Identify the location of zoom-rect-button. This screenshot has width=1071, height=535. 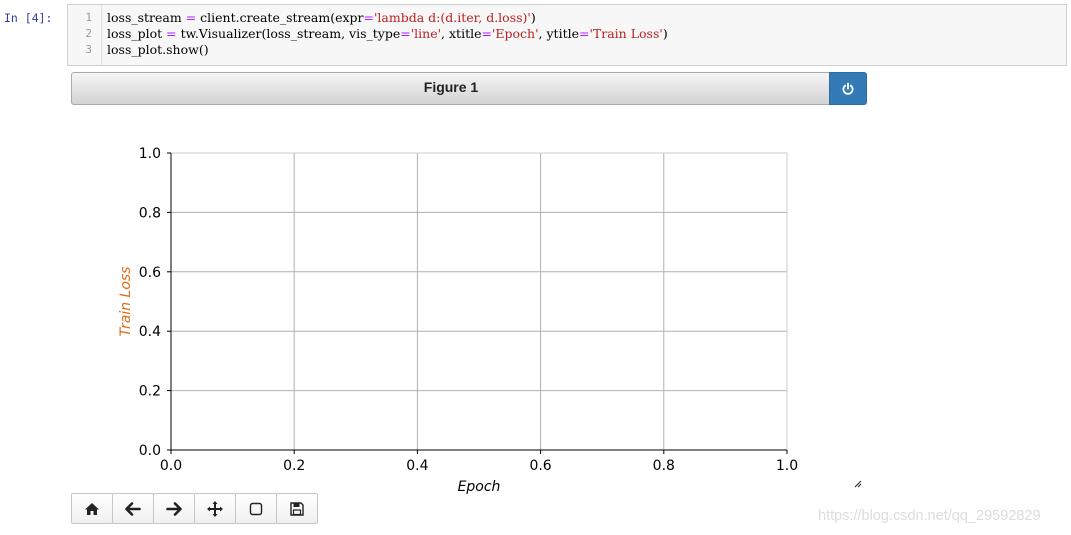
(256, 508).